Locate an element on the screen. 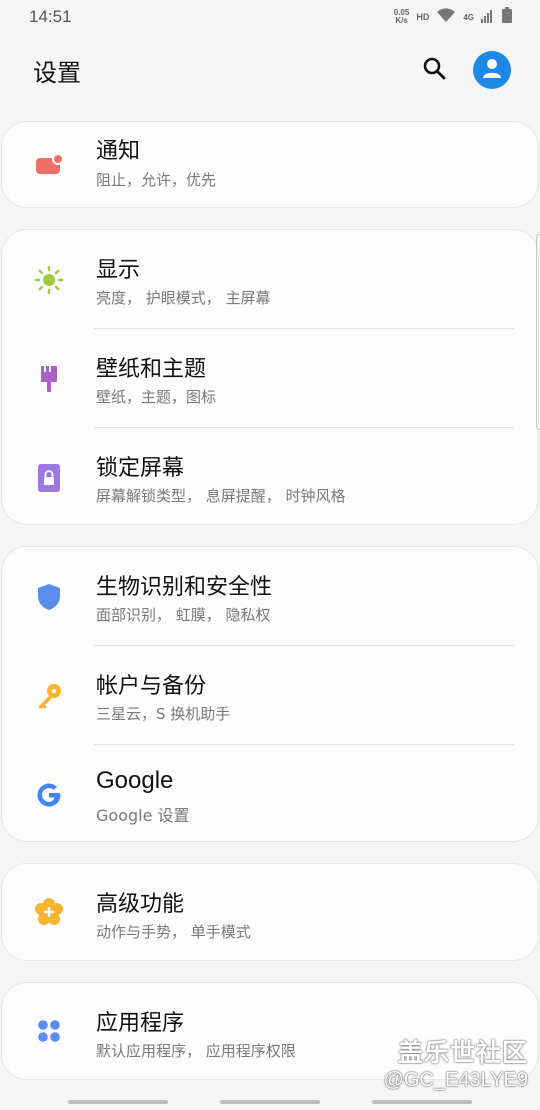 This screenshot has width=540, height=1110. status-bar: 14:51 0.05 K/s HD 4G is located at coordinates (270, 17).